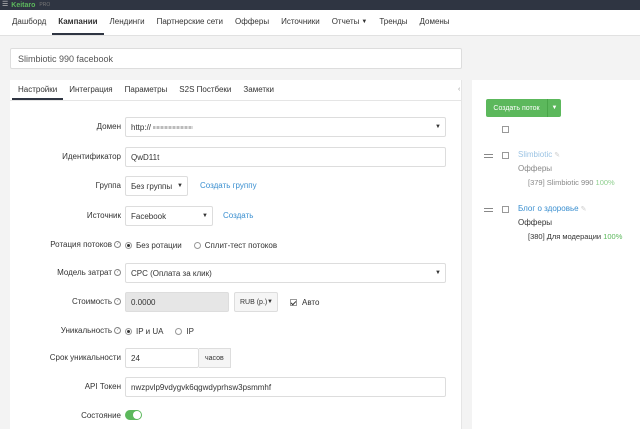  Describe the element at coordinates (78, 22) in the screenshot. I see `nav-item-campaigns: Кампании` at that location.